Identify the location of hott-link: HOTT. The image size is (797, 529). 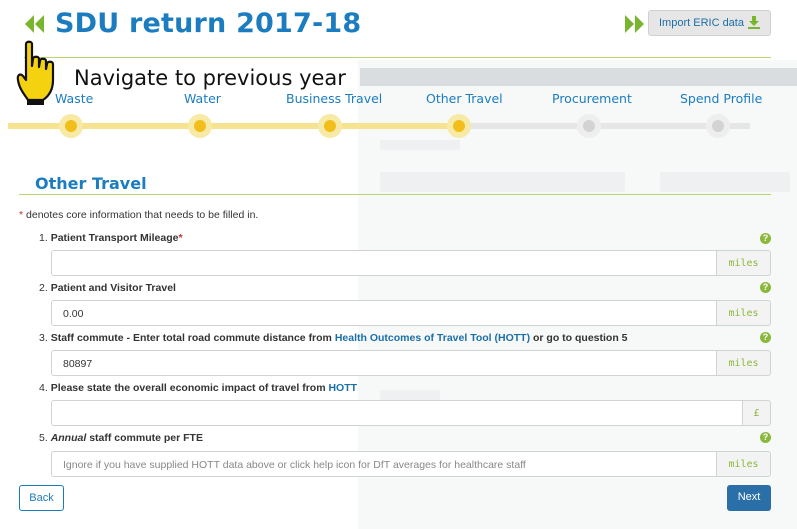
(342, 388).